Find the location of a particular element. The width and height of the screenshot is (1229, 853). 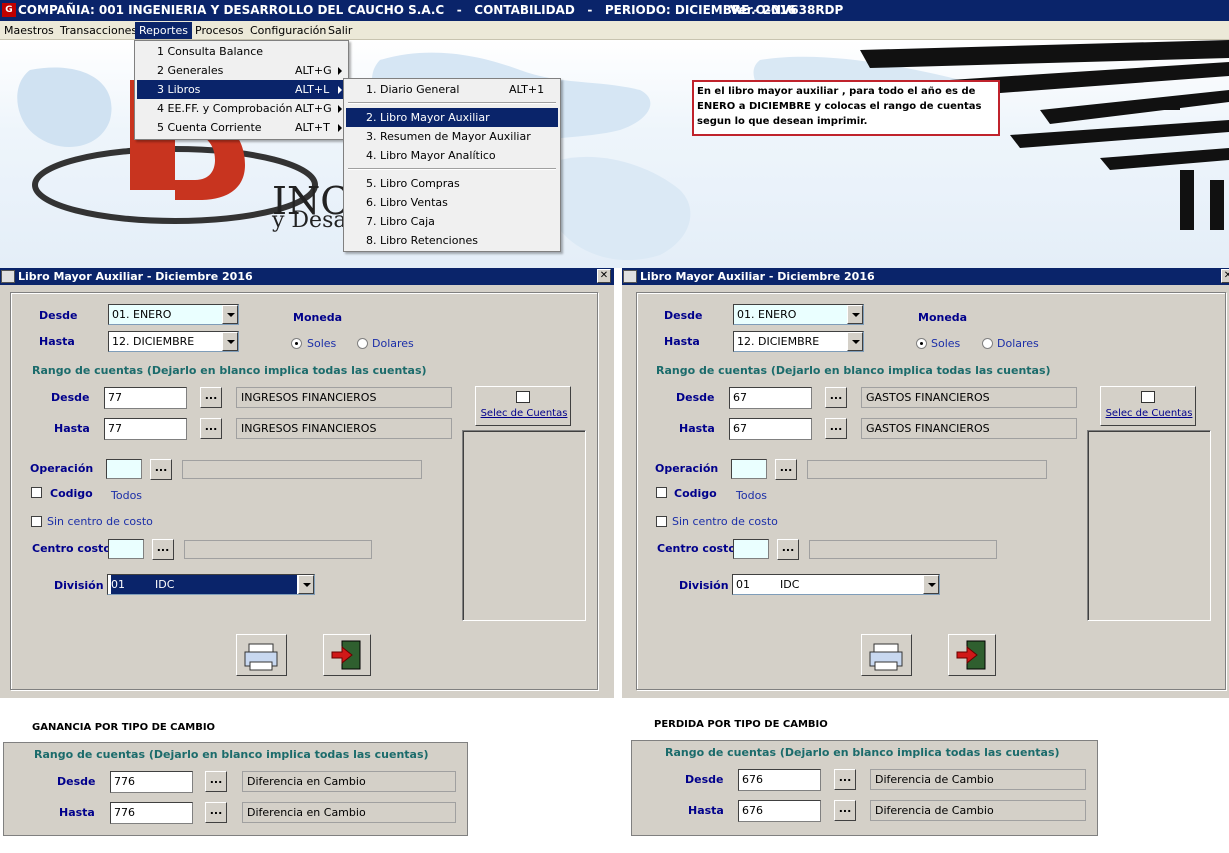

menu-eeff-comprobacion: 4 EE.FF. y Comprobación ALT+G is located at coordinates (241, 108).